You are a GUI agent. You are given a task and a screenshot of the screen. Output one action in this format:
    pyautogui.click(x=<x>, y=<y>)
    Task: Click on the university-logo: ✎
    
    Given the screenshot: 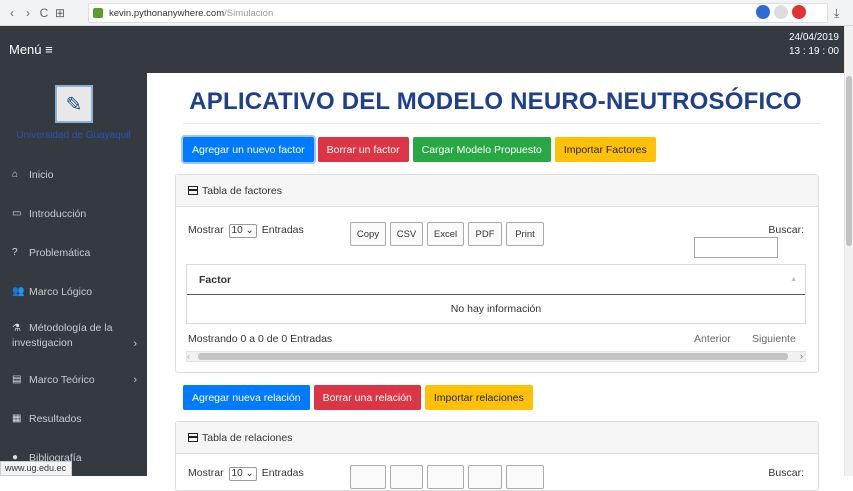 What is the action you would take?
    pyautogui.click(x=74, y=104)
    